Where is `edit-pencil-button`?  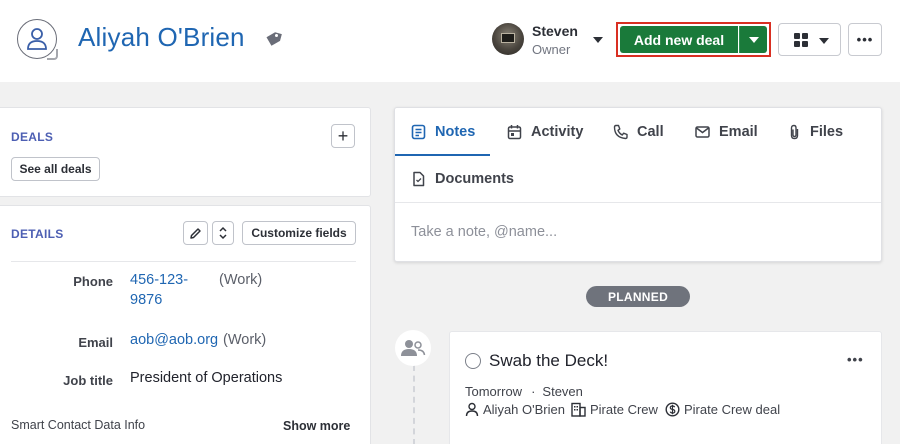
edit-pencil-button is located at coordinates (195, 233).